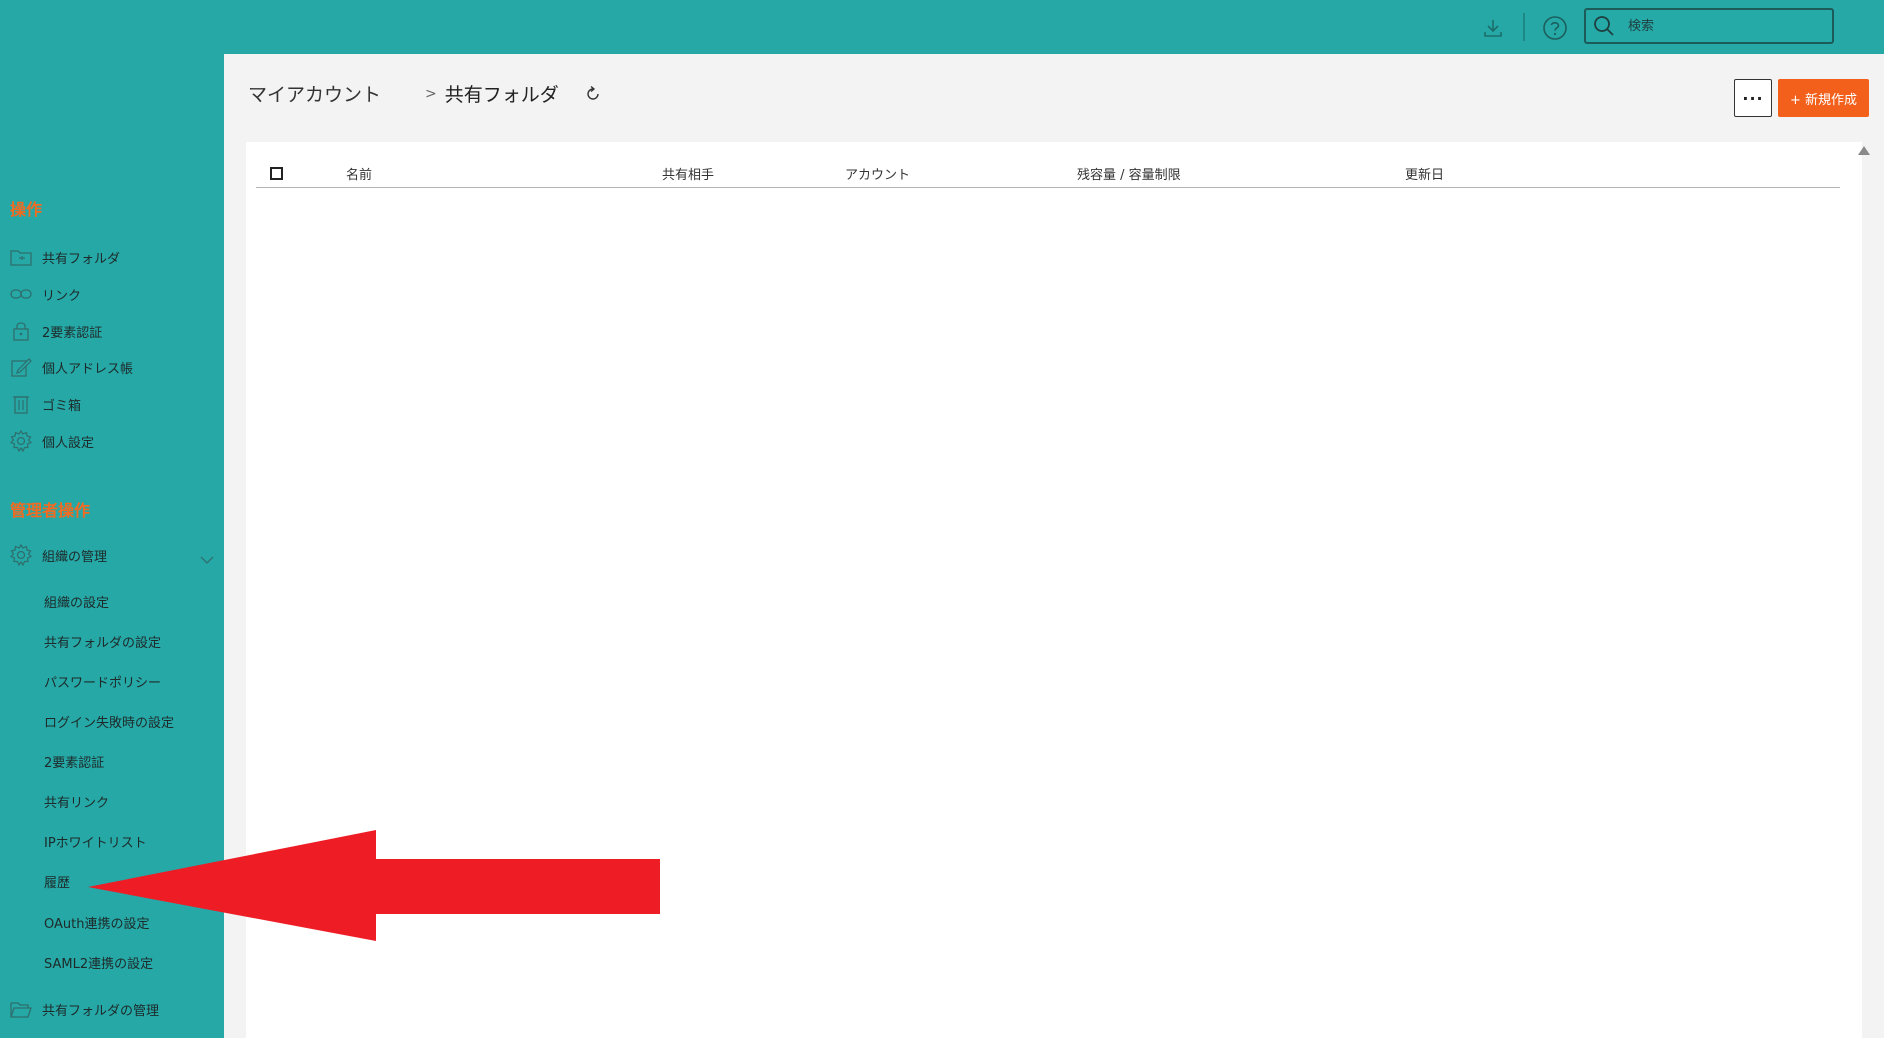 The width and height of the screenshot is (1884, 1038). What do you see at coordinates (50, 510) in the screenshot?
I see `section-title-admin: 管理者操作` at bounding box center [50, 510].